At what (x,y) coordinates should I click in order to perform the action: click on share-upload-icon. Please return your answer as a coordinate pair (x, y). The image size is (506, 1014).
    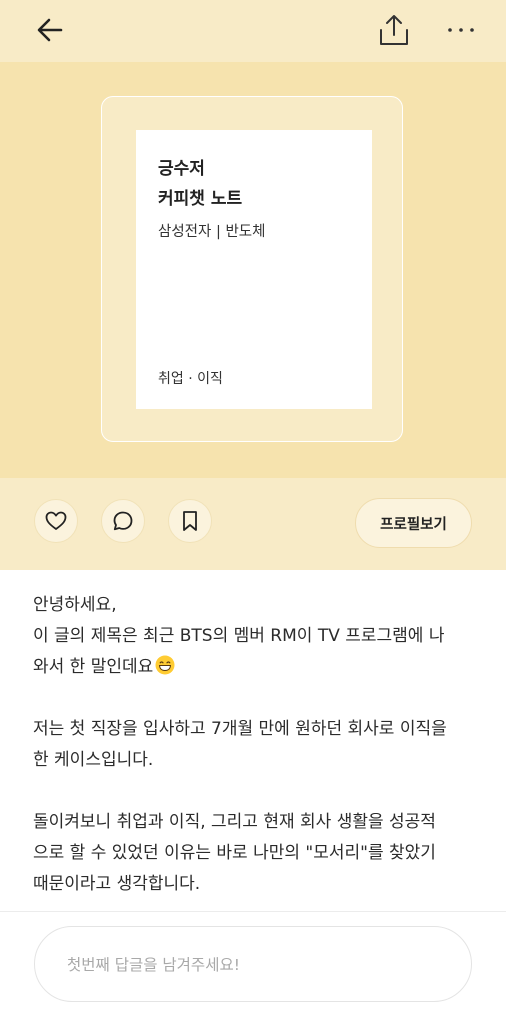
    Looking at the image, I should click on (394, 30).